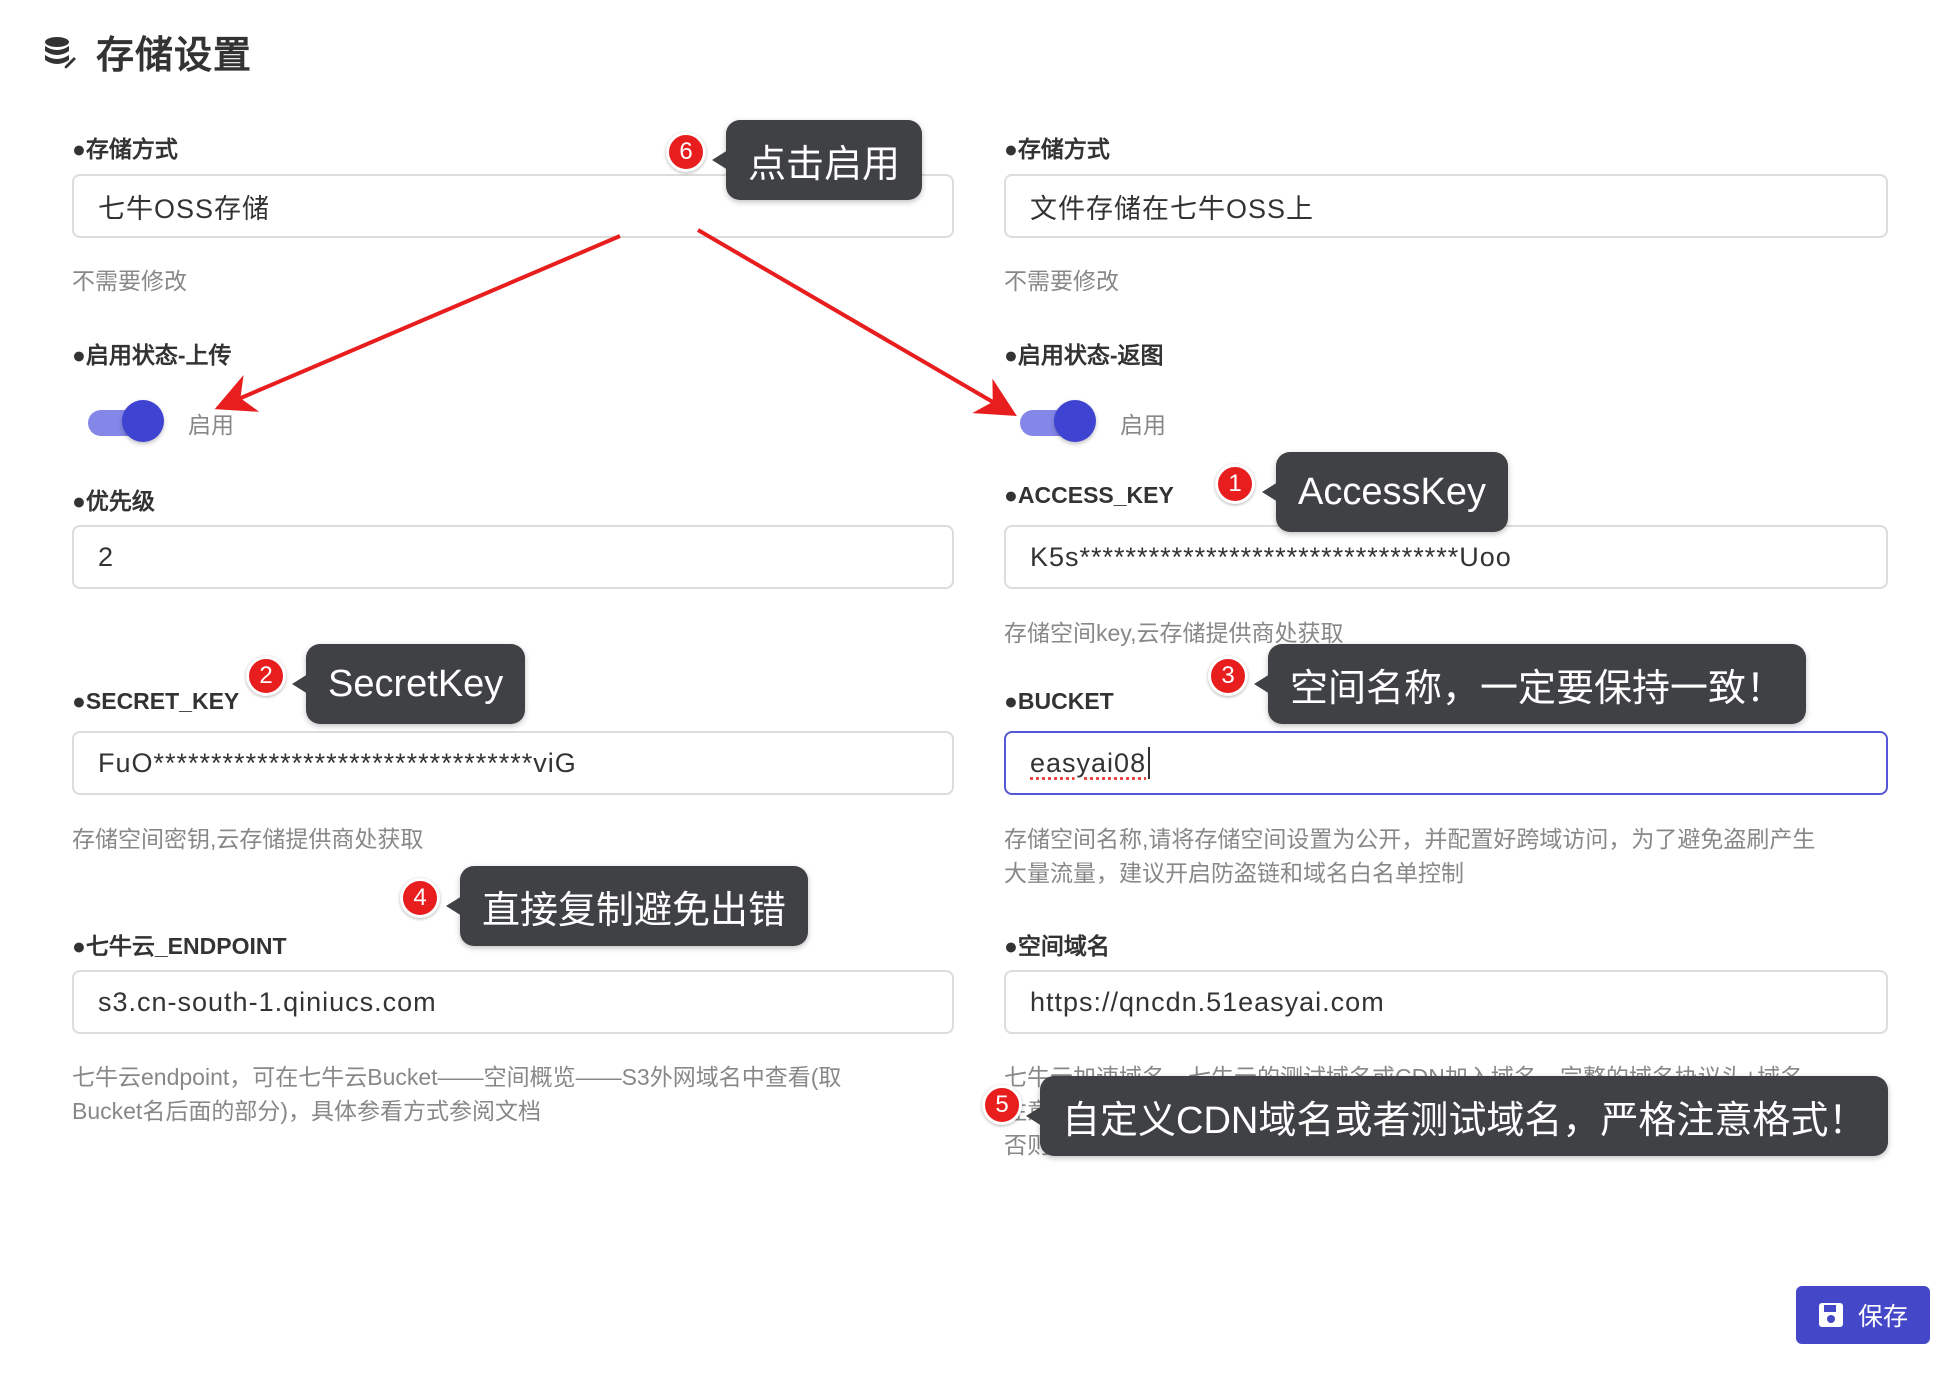 This screenshot has height=1376, width=1942. Describe the element at coordinates (266, 676) in the screenshot. I see `annotation-badge-2: 2` at that location.